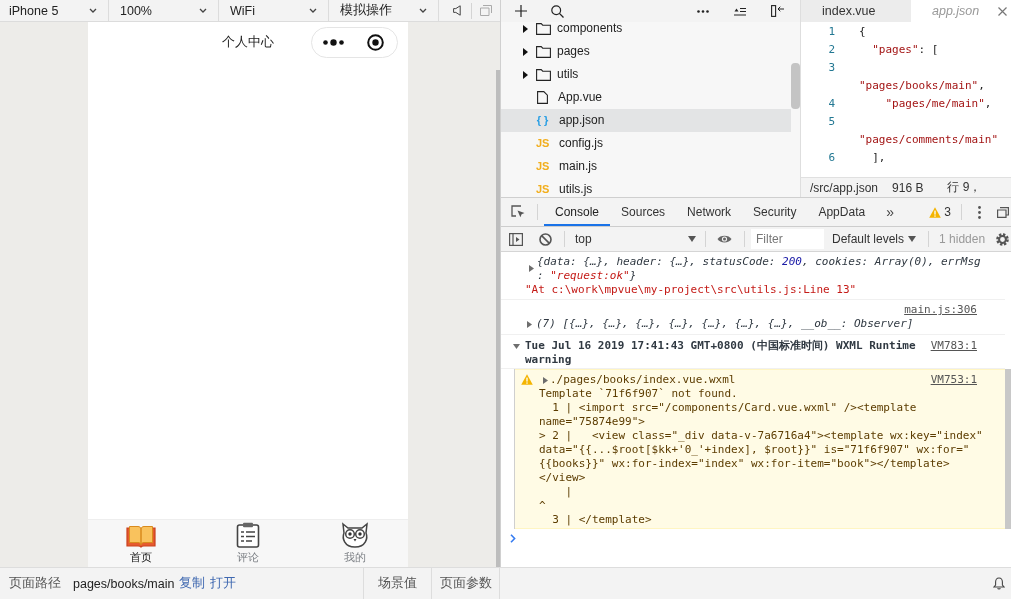  I want to click on tab-bar-item: 我的, so click(354, 543).